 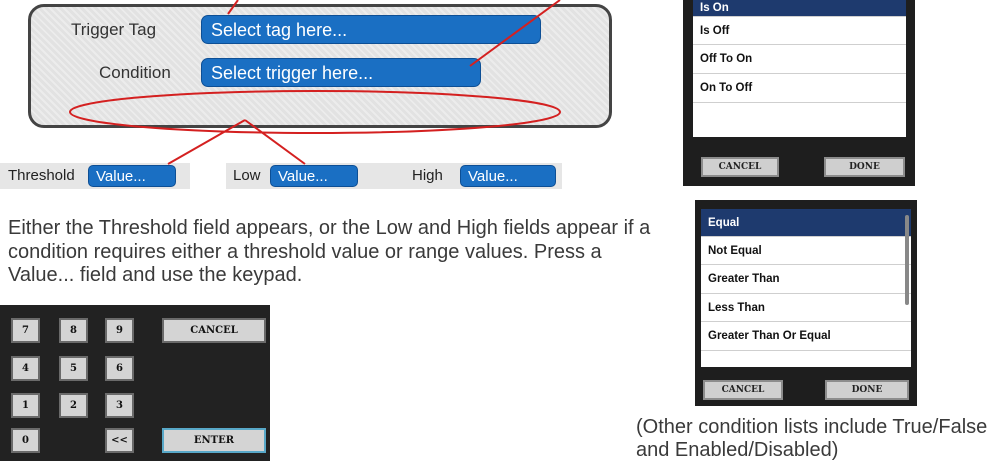 I want to click on callout-ellipse, so click(x=315, y=112).